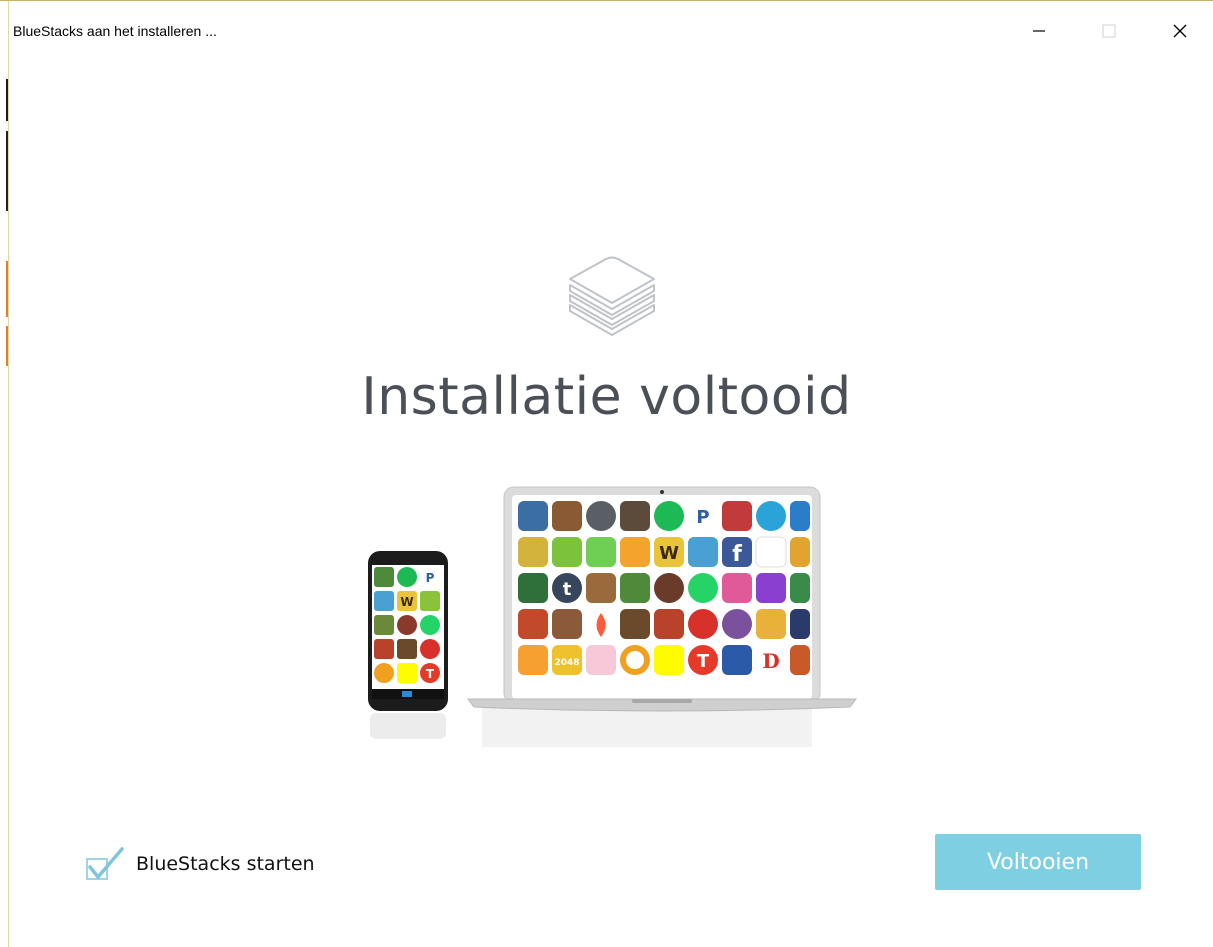 Image resolution: width=1213 pixels, height=947 pixels. I want to click on window-border, so click(8, 474).